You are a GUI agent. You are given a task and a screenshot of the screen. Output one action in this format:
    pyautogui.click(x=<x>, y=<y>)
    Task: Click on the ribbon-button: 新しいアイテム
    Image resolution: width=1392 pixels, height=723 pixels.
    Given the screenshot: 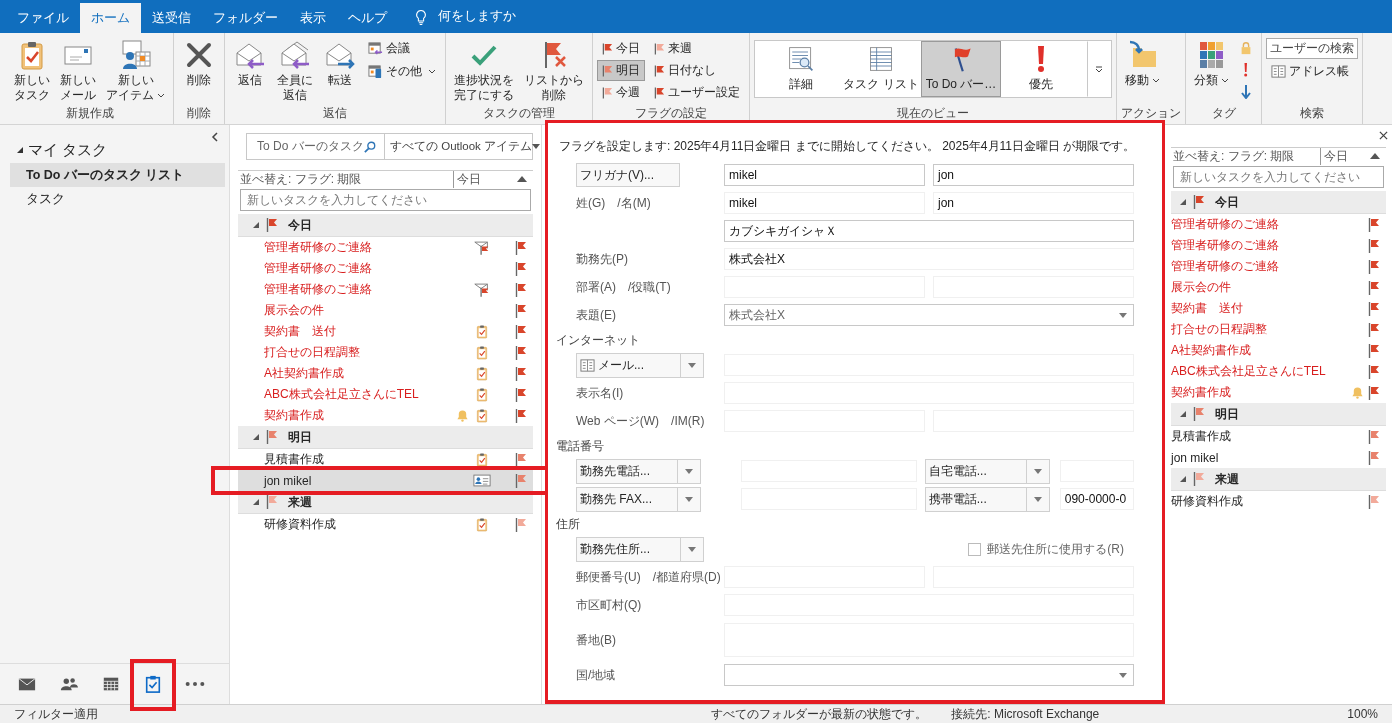 What is the action you would take?
    pyautogui.click(x=135, y=71)
    